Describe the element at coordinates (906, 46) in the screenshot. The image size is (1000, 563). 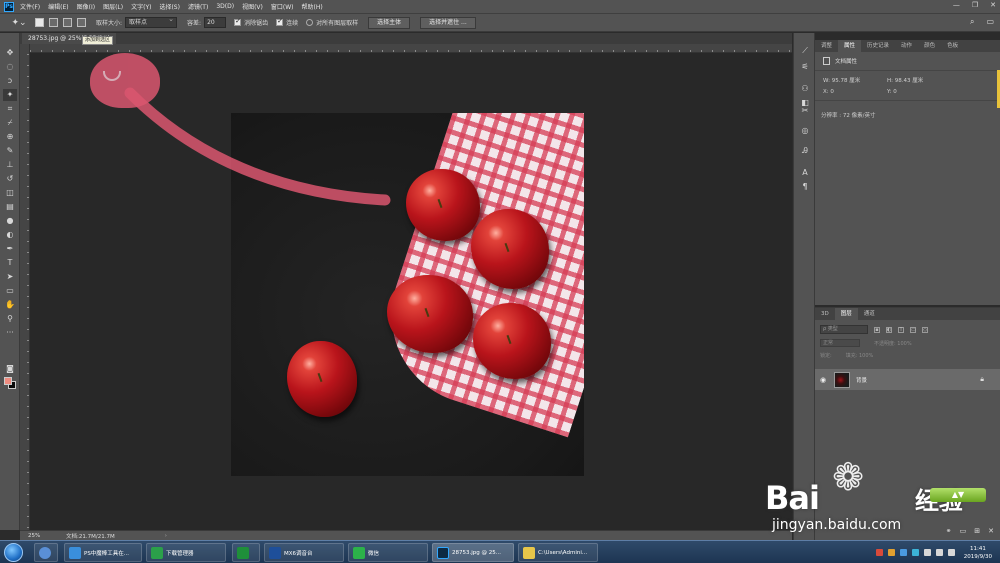
I see `tab-actions: 动作` at that location.